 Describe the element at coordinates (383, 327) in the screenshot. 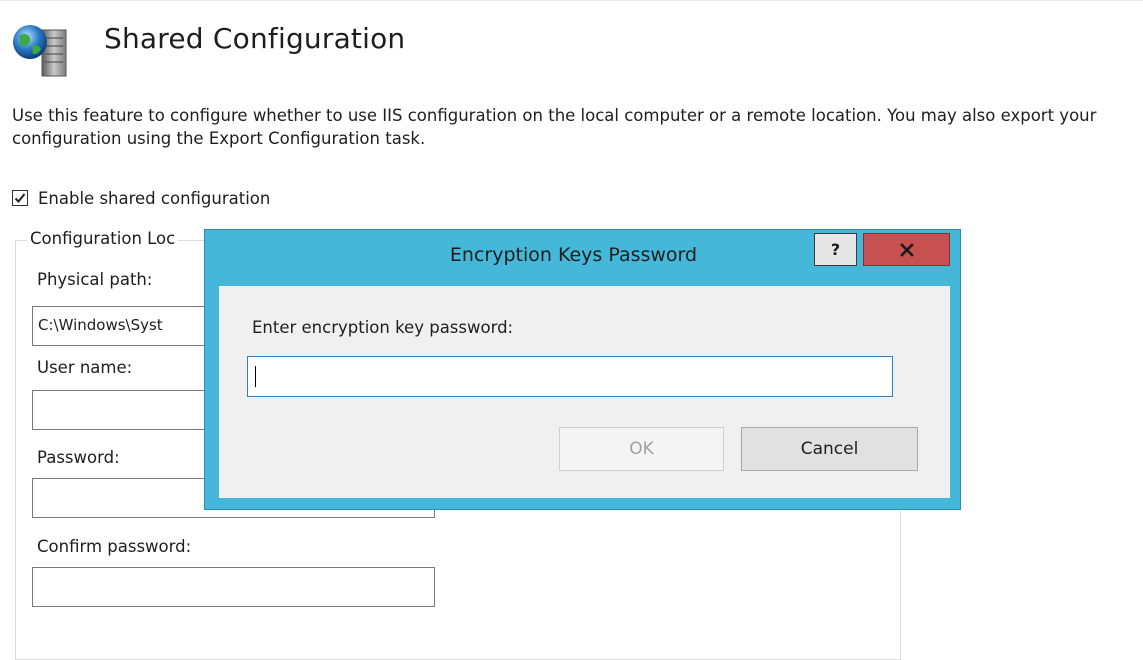

I see `encryption-password-prompt: Enter encryption key password:` at that location.